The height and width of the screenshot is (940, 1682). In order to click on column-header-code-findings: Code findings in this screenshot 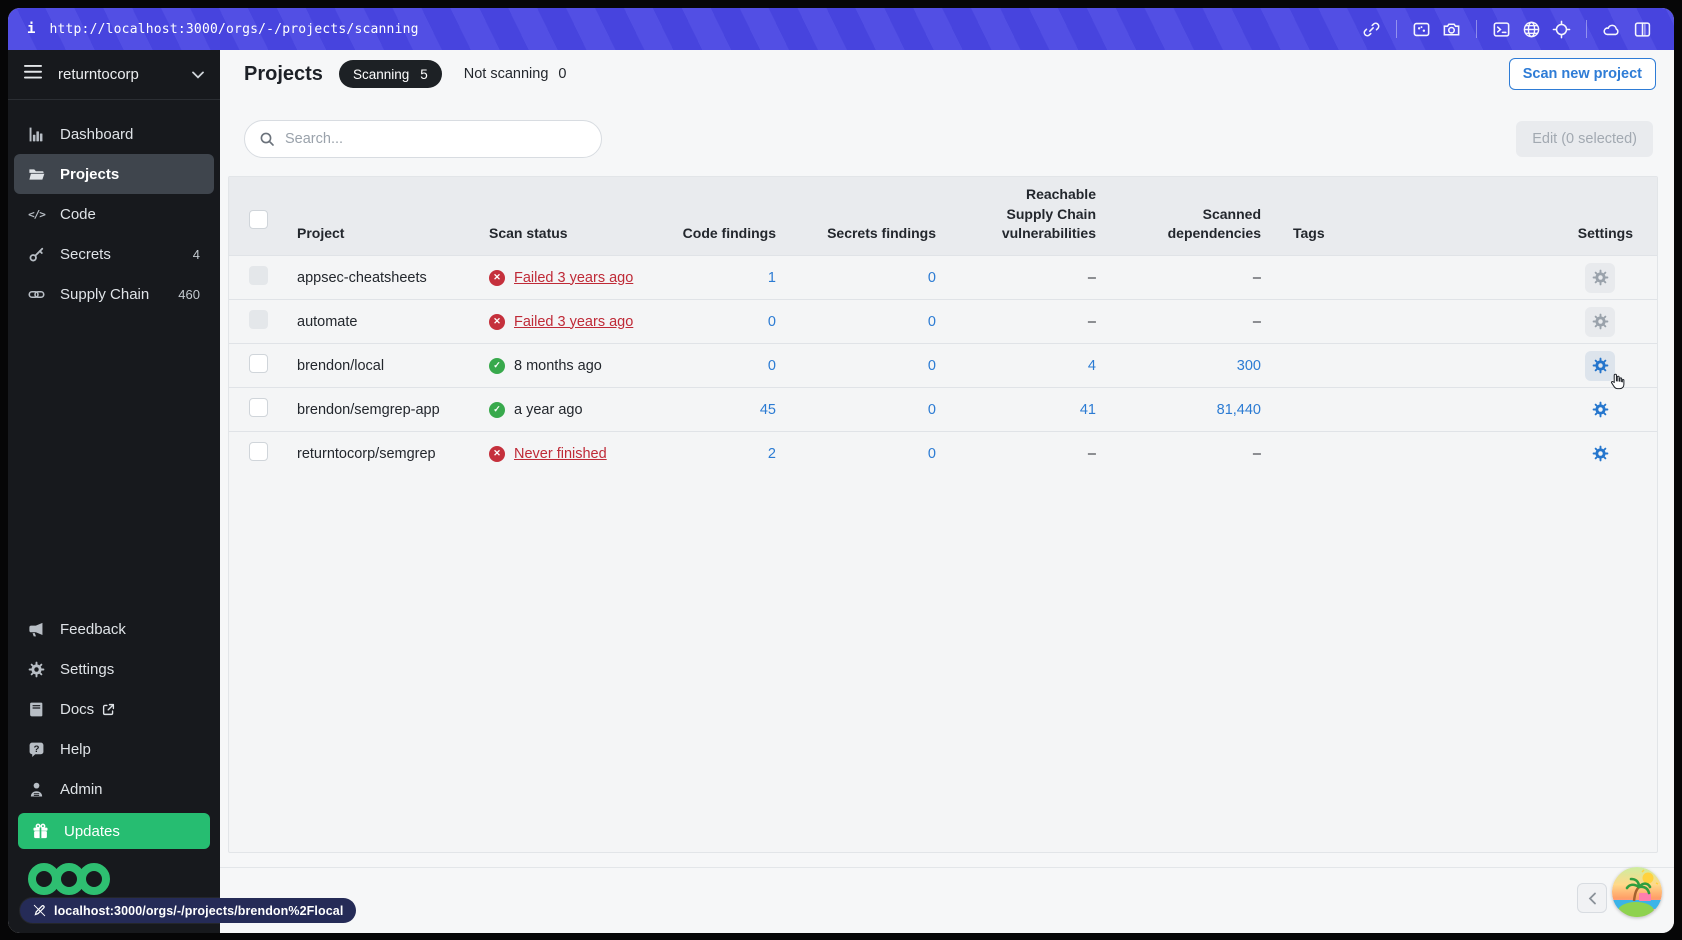, I will do `click(726, 239)`.